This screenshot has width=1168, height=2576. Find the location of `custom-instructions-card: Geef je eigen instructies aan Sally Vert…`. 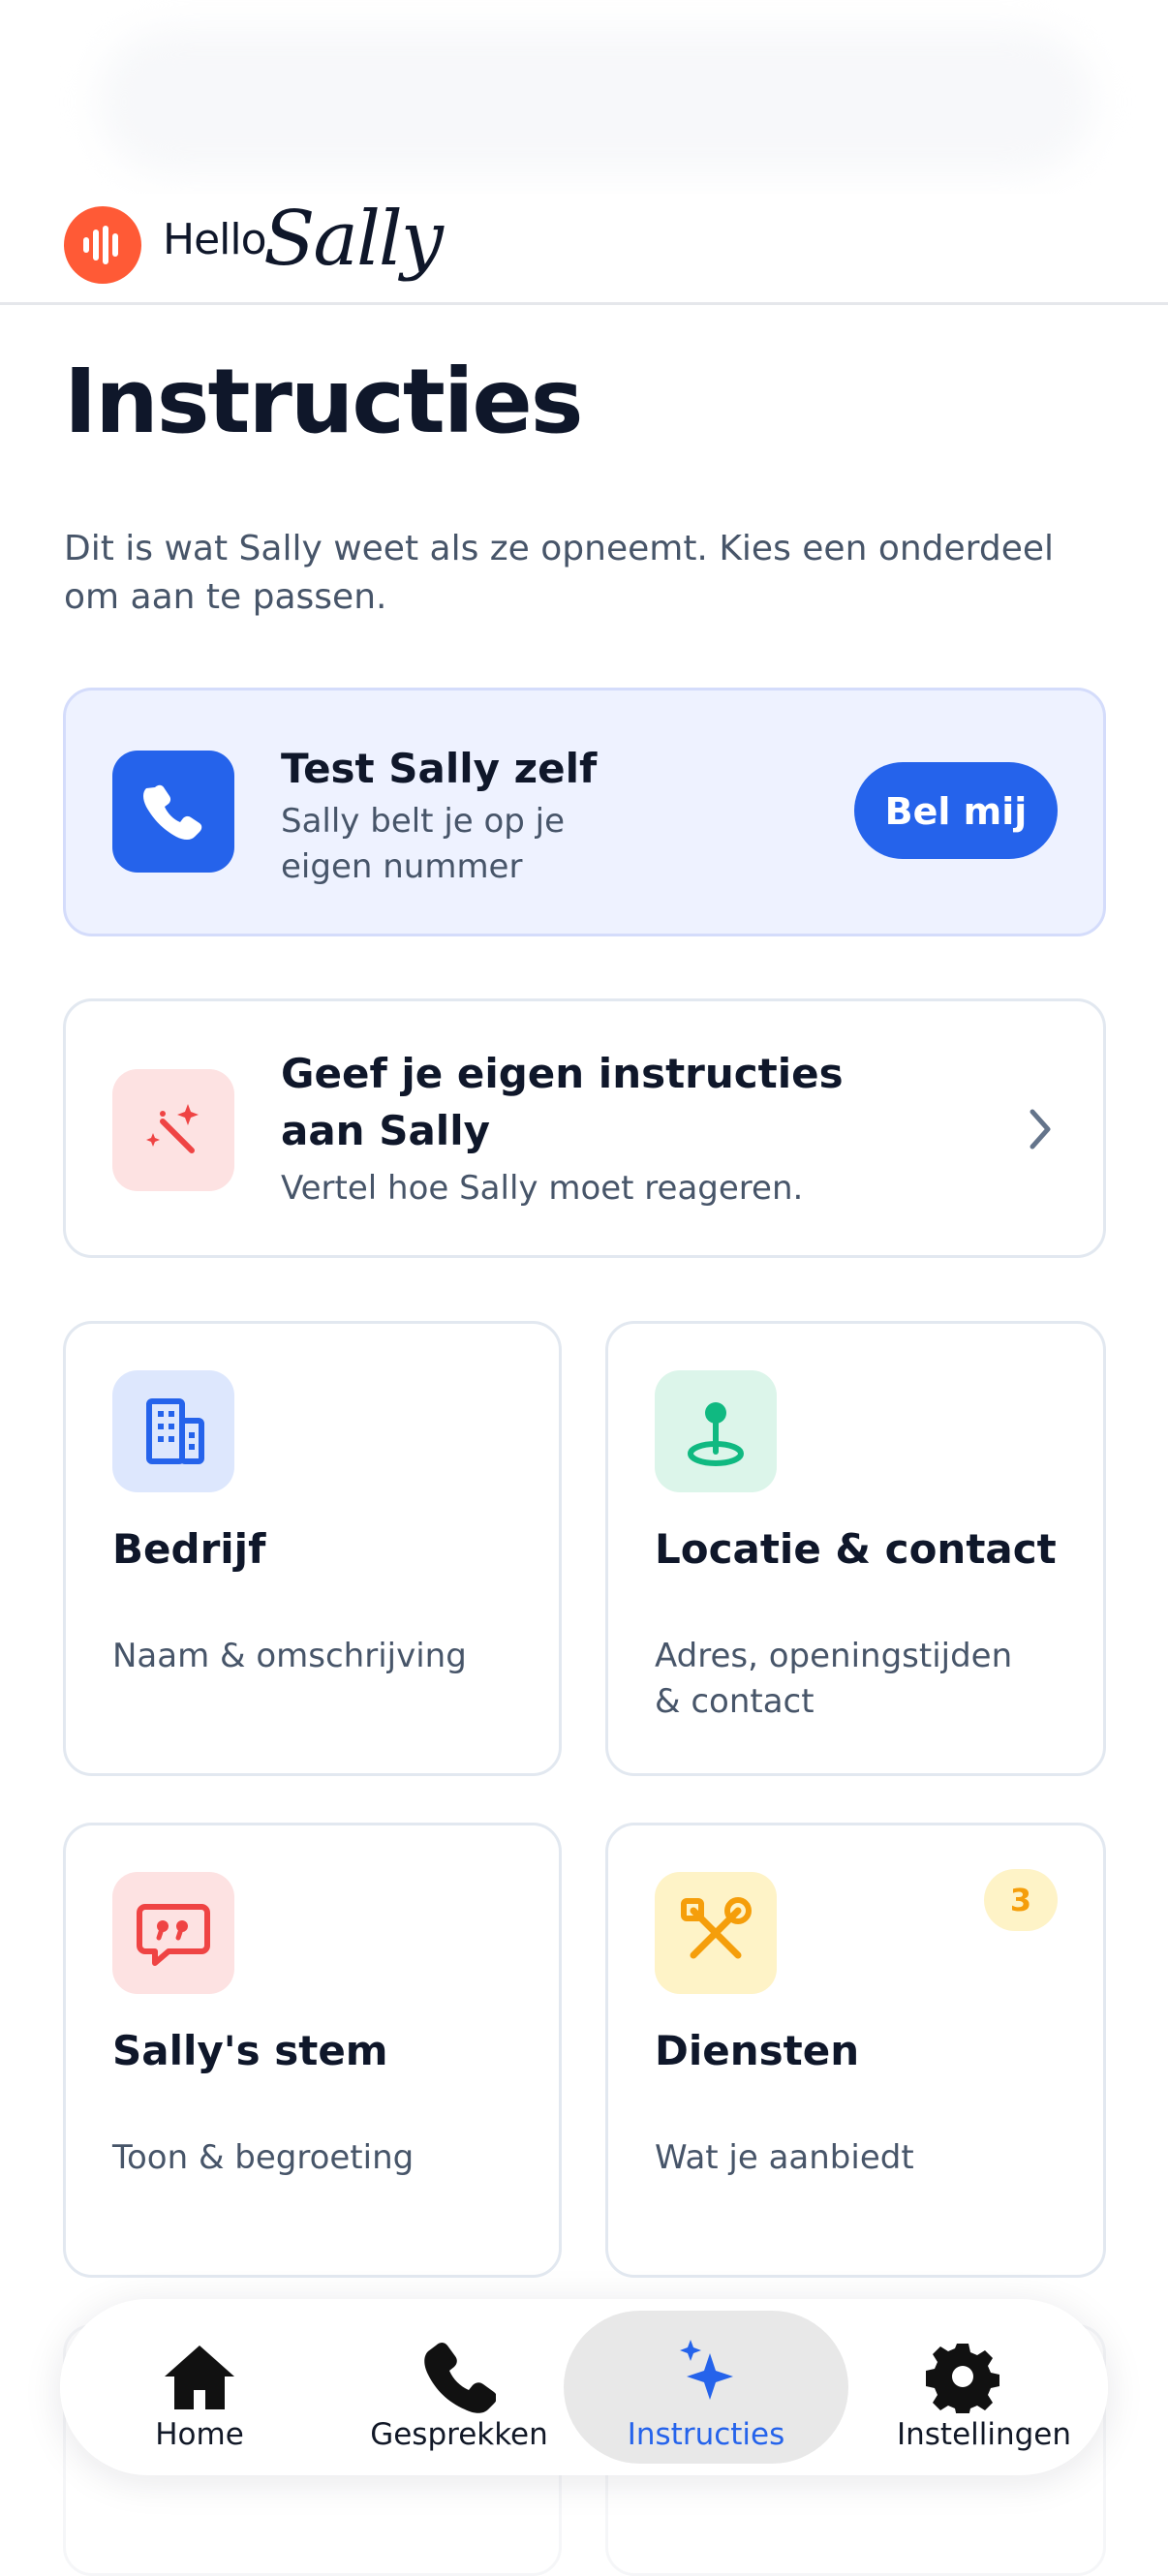

custom-instructions-card: Geef je eigen instructies aan Sally Vert… is located at coordinates (584, 1128).